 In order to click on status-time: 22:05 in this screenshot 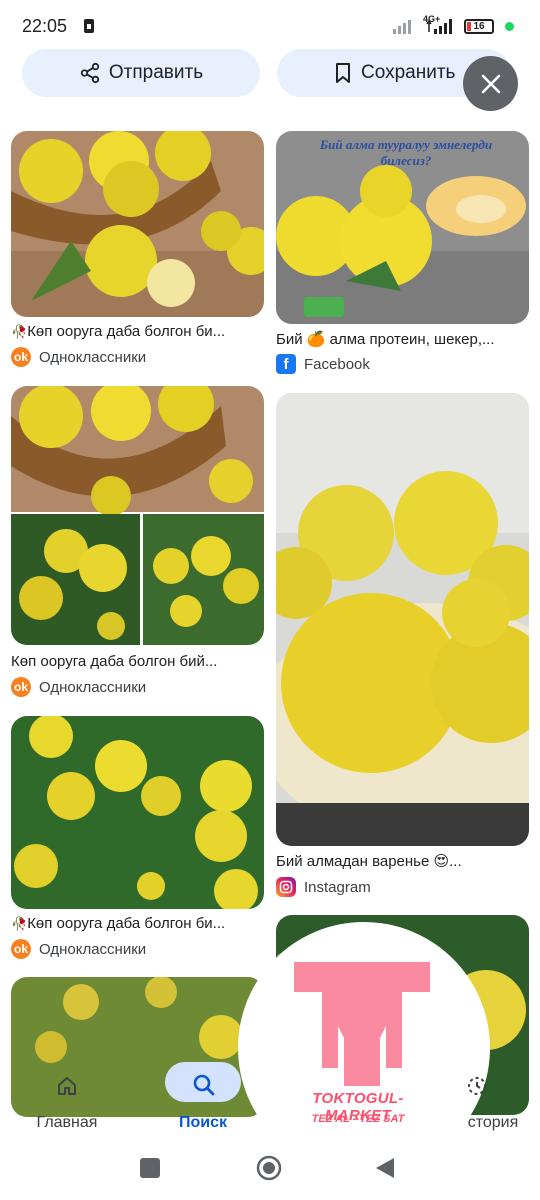, I will do `click(45, 26)`.